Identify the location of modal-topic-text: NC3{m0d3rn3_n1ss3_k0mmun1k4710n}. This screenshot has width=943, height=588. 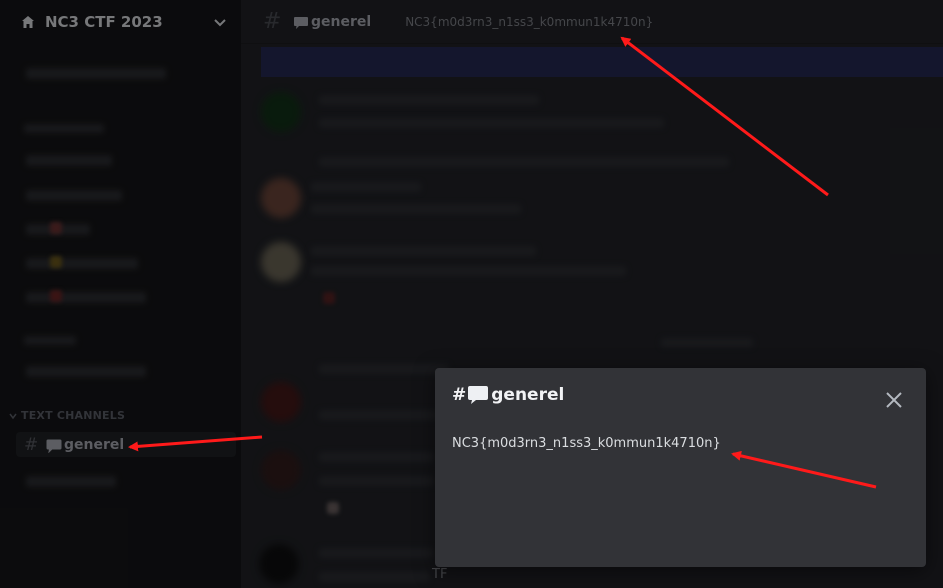
(586, 443).